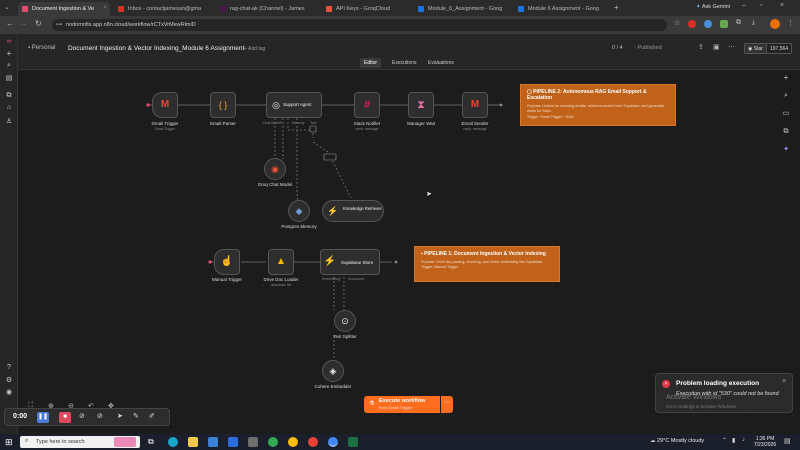 The width and height of the screenshot is (800, 450). I want to click on windows-start-icon: ⊞, so click(9, 442).